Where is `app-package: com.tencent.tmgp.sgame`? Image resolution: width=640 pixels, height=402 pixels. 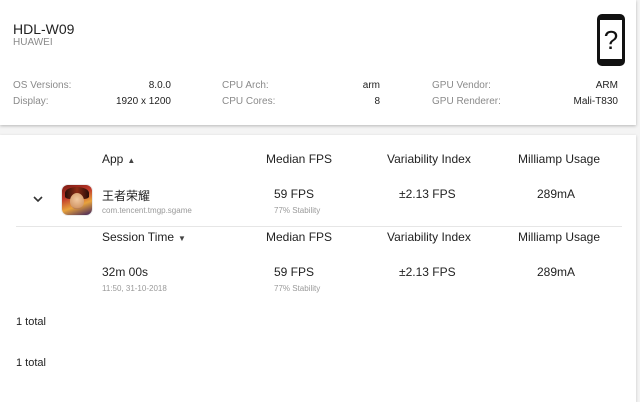
app-package: com.tencent.tmgp.sgame is located at coordinates (147, 210).